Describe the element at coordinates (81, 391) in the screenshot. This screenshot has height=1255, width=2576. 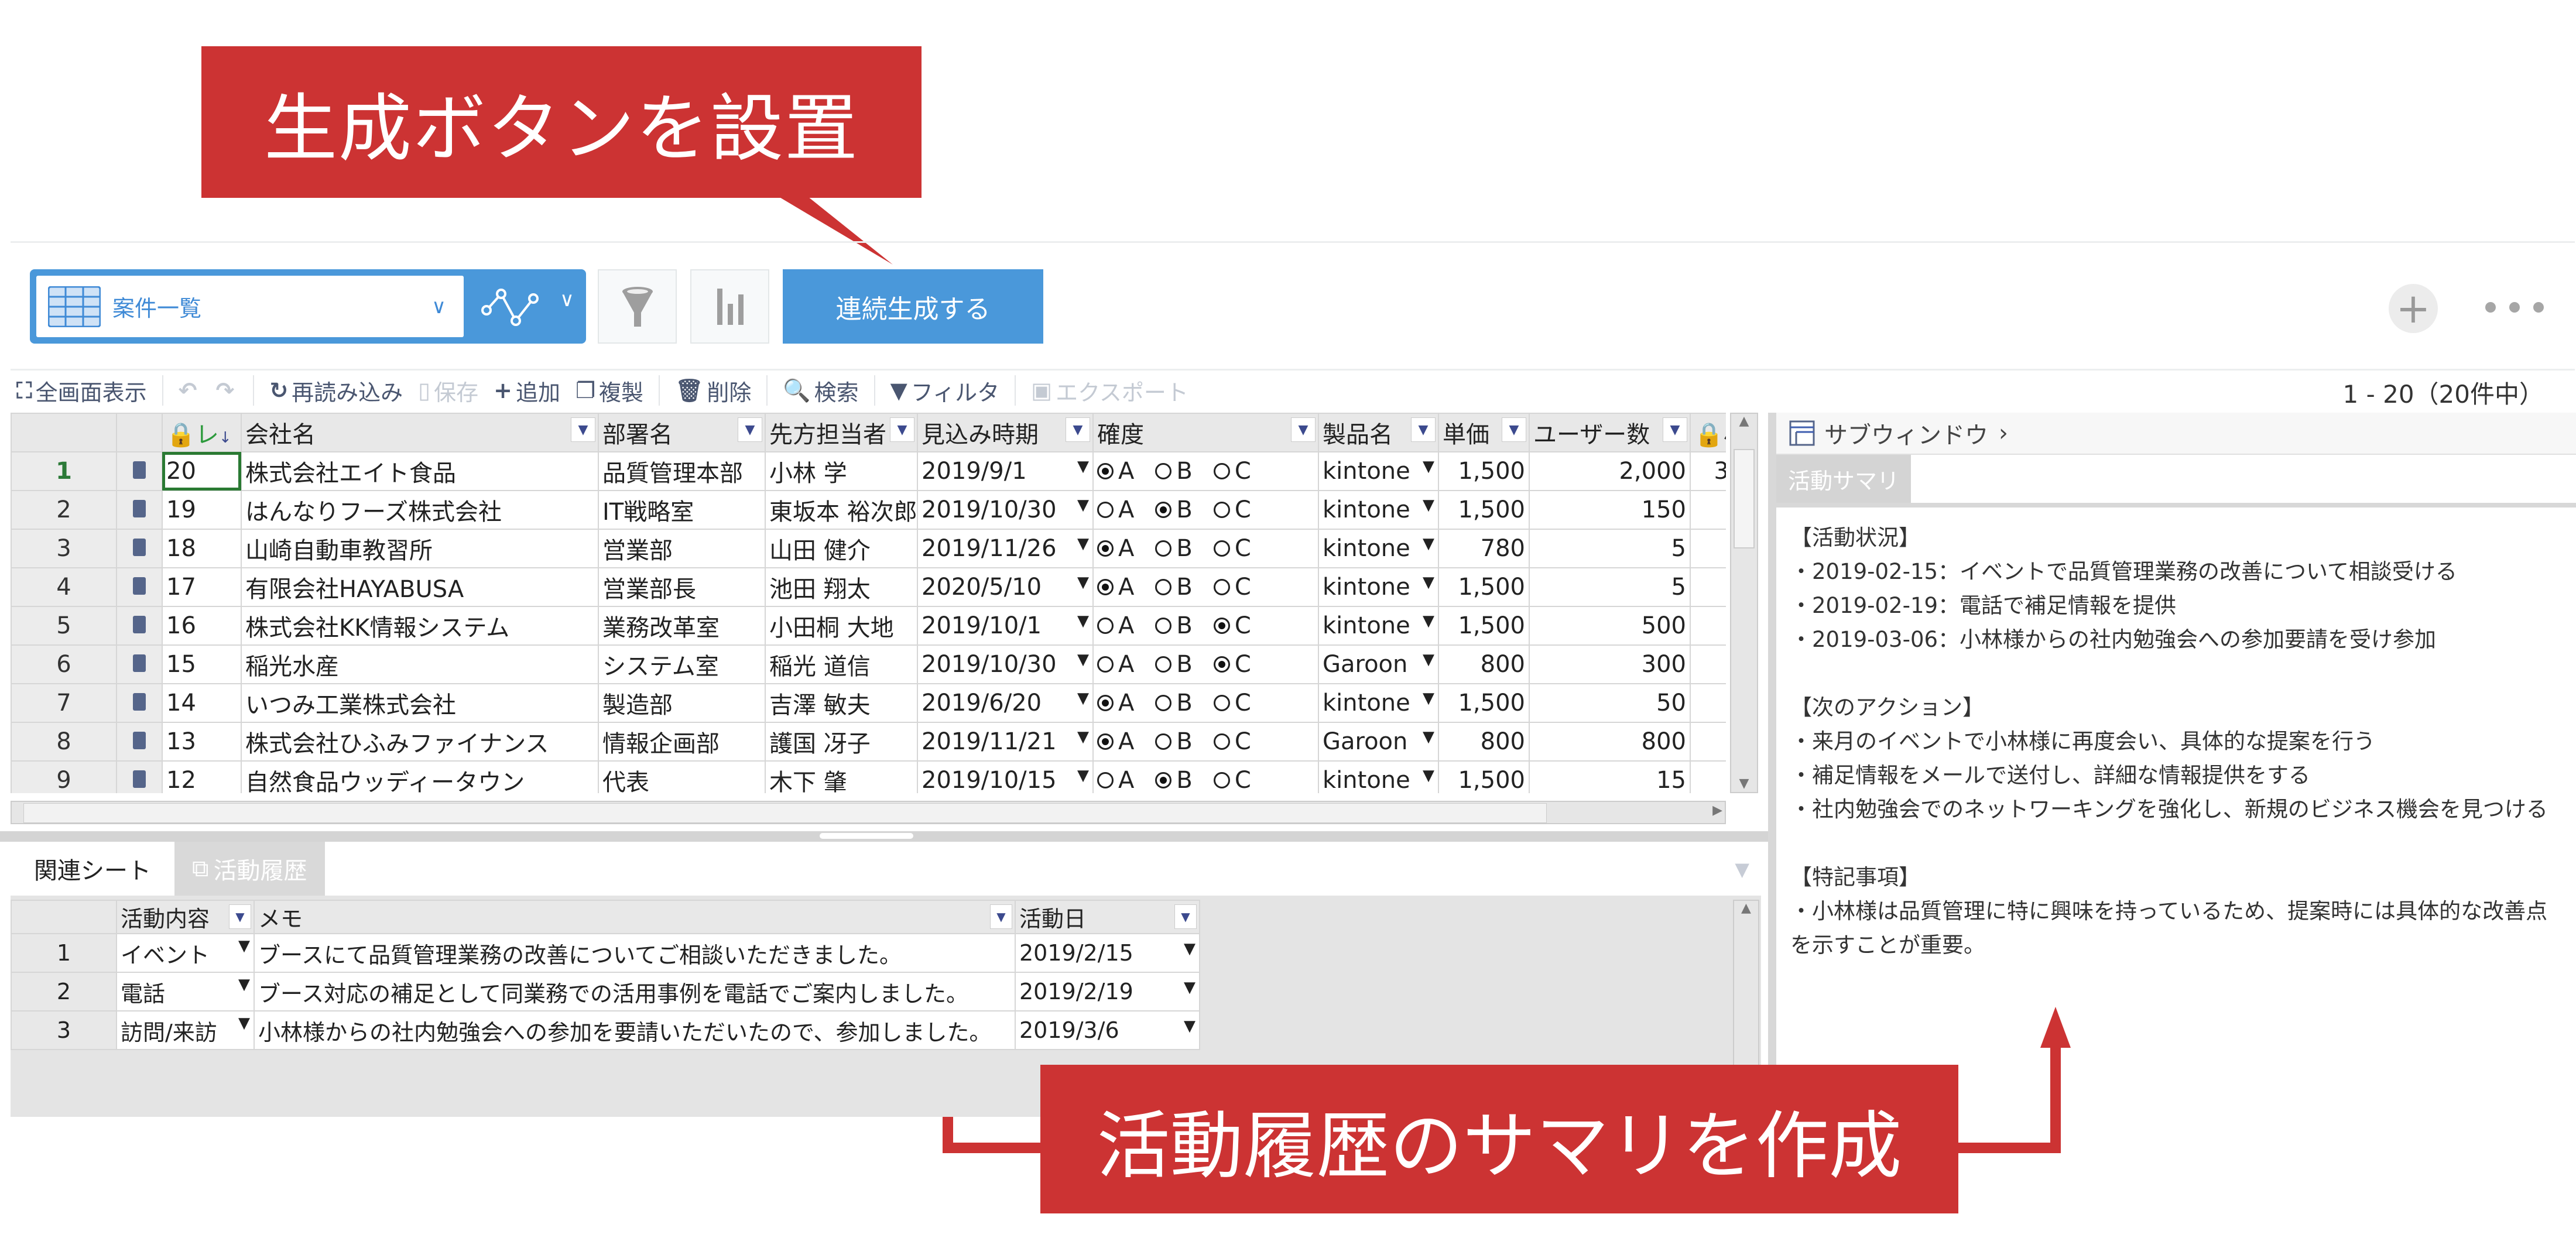
I see `fullscreen-button: ⛶ 全画面表示` at that location.